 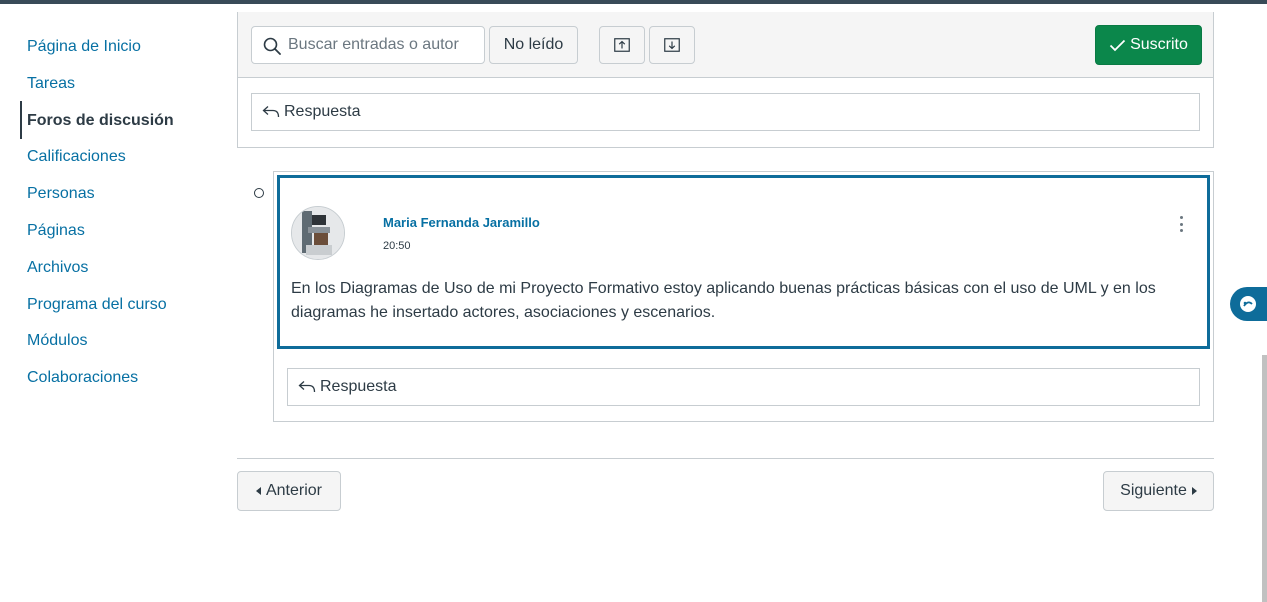 I want to click on topic-reply-button: Respuesta, so click(x=725, y=112).